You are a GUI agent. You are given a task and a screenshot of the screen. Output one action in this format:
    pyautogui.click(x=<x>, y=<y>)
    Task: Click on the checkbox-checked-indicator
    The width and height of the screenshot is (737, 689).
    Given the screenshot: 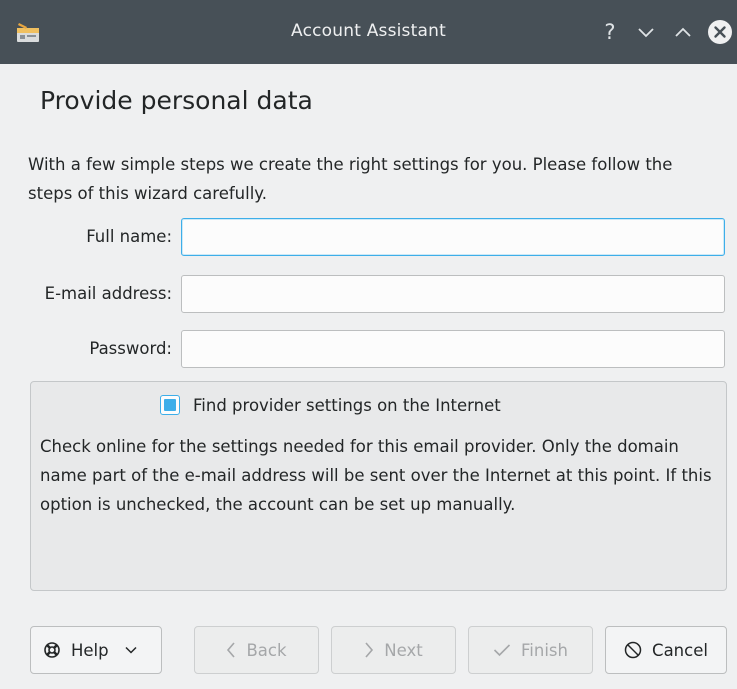 What is the action you would take?
    pyautogui.click(x=170, y=405)
    